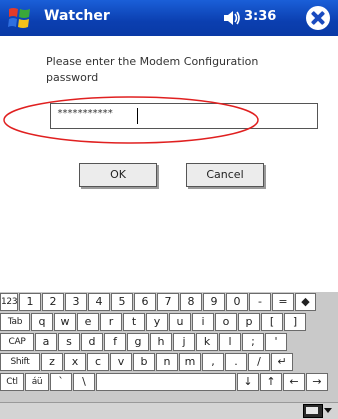  I want to click on key-7: 7, so click(168, 302).